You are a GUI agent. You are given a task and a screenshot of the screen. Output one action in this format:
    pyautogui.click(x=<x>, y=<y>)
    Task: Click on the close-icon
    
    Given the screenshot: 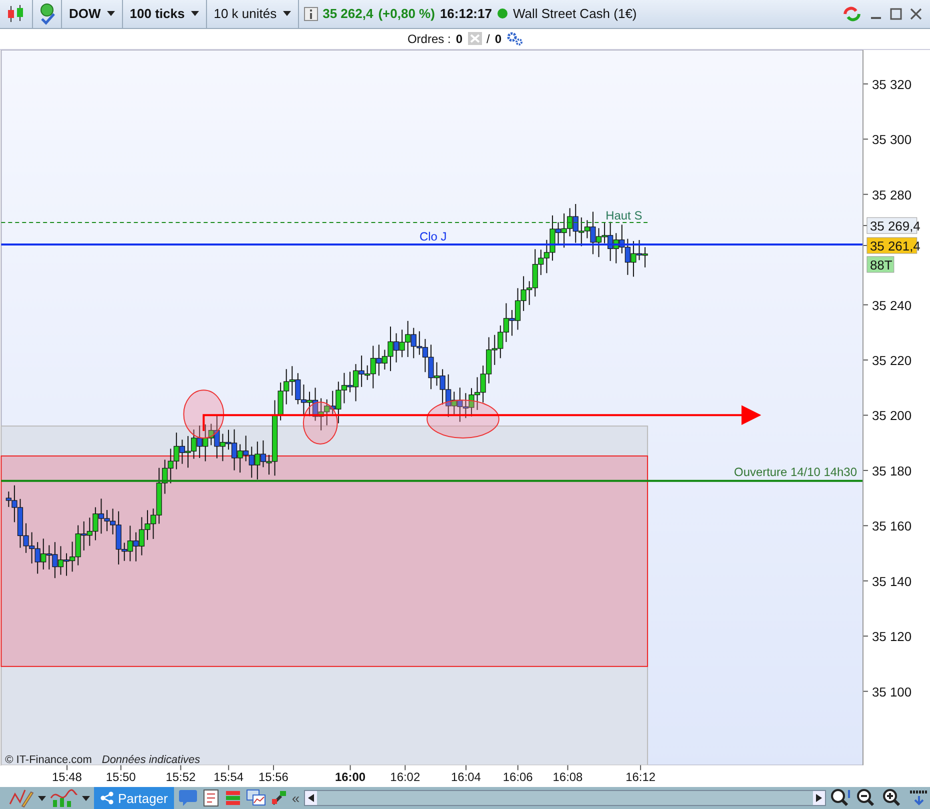 What is the action you would take?
    pyautogui.click(x=916, y=14)
    